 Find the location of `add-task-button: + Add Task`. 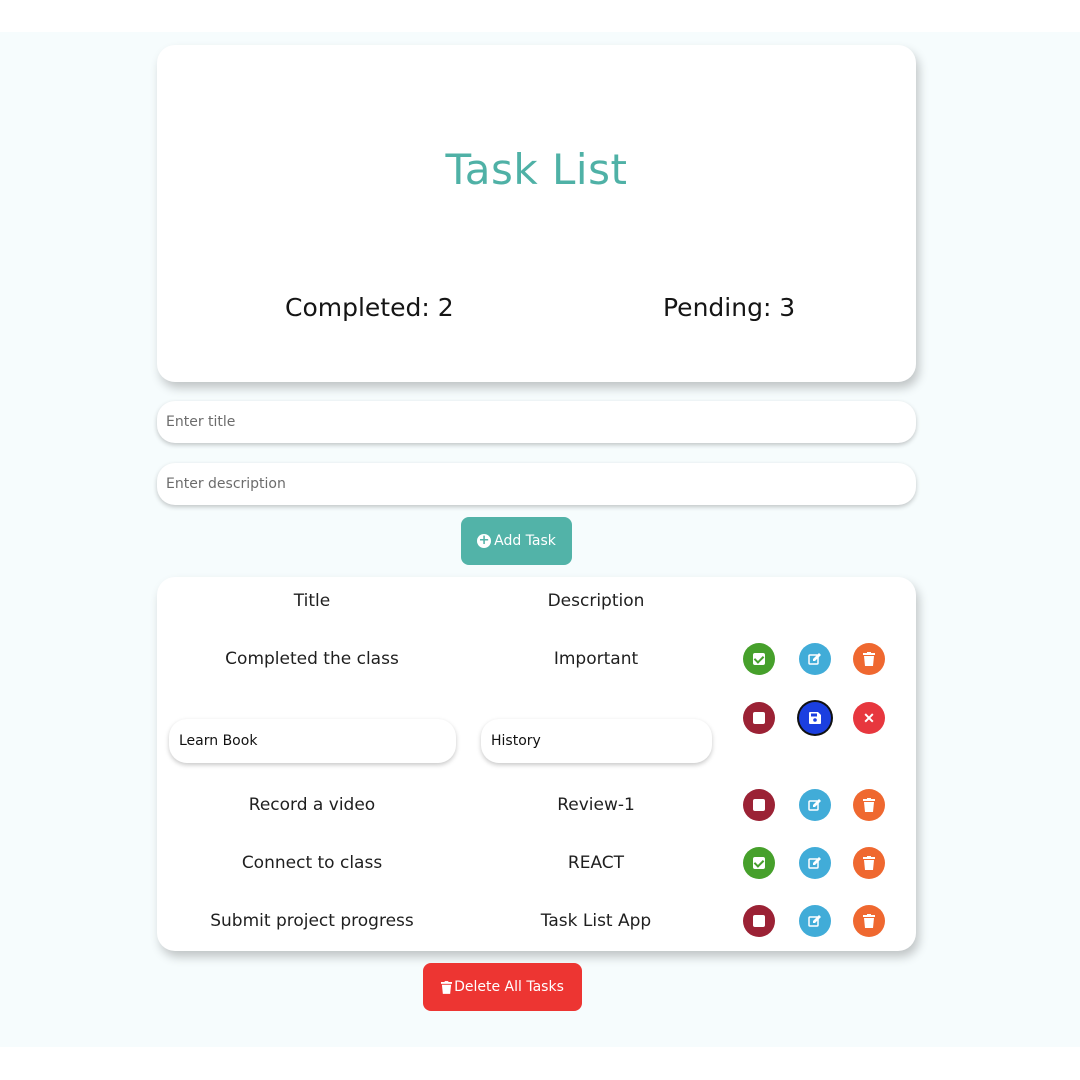

add-task-button: + Add Task is located at coordinates (516, 541).